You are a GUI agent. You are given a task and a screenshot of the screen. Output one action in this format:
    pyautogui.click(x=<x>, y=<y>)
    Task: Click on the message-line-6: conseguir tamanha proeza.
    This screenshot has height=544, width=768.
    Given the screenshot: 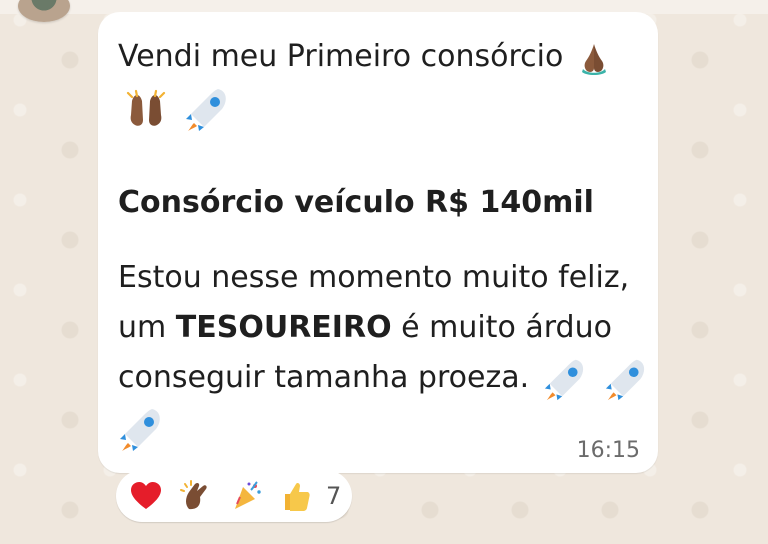 What is the action you would take?
    pyautogui.click(x=381, y=378)
    